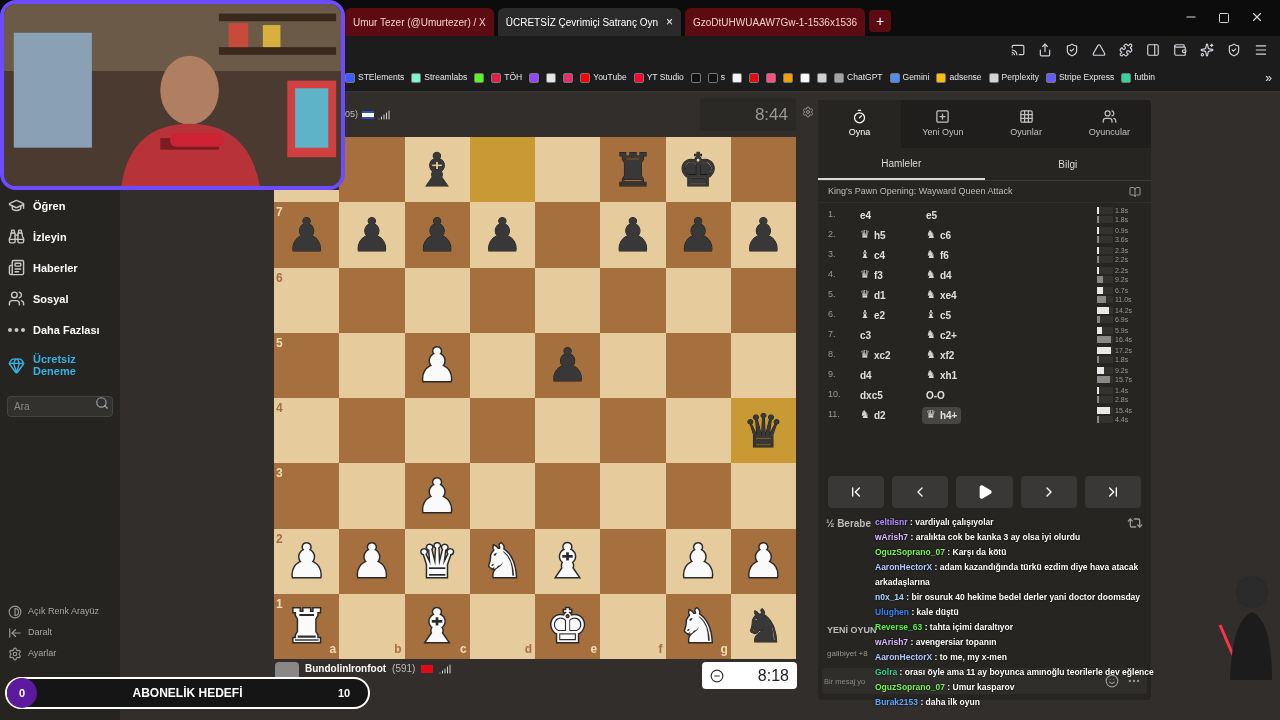 Image resolution: width=1280 pixels, height=720 pixels. I want to click on menu-icon, so click(1261, 50).